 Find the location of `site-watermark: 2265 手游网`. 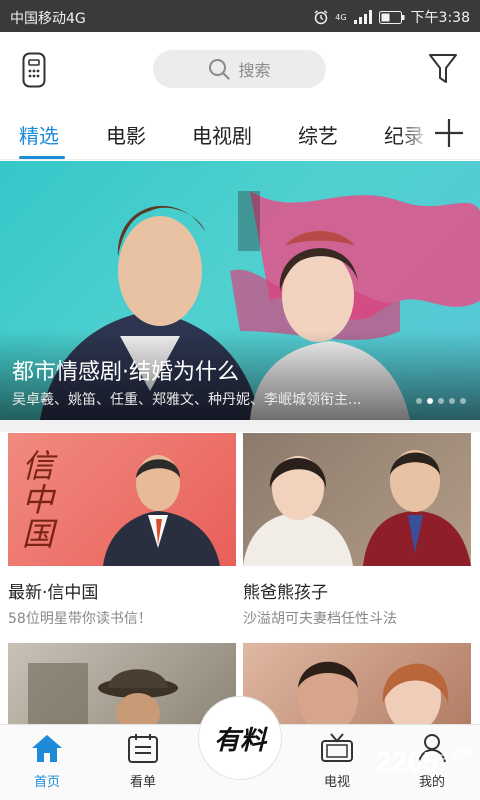

site-watermark: 2265 手游网 is located at coordinates (424, 762).